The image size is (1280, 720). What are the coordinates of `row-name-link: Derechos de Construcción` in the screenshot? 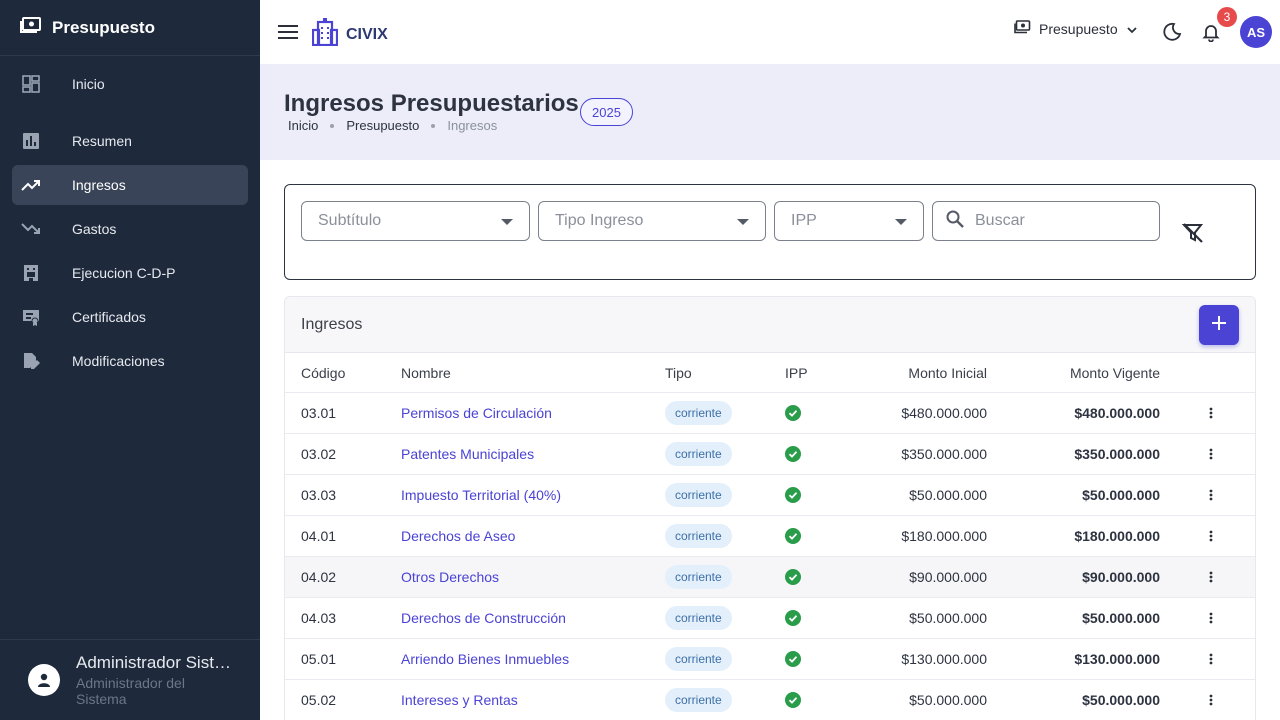 It's located at (483, 618).